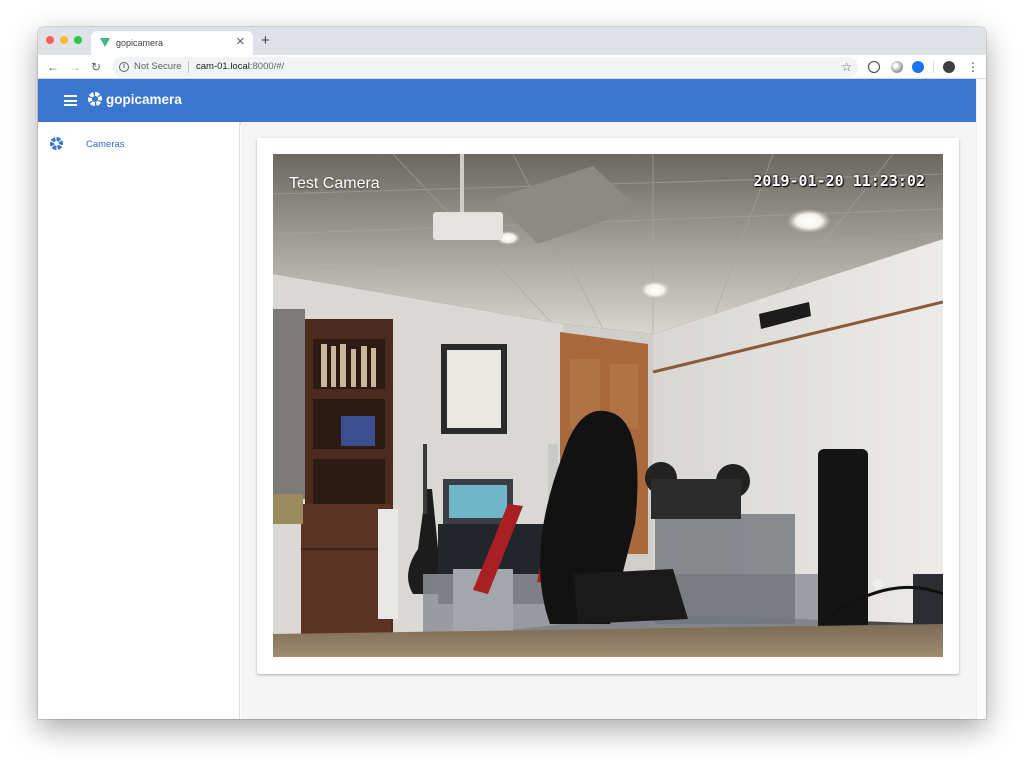 The image size is (1024, 769). I want to click on url-text: cam-01.local:8000/#/, so click(240, 66).